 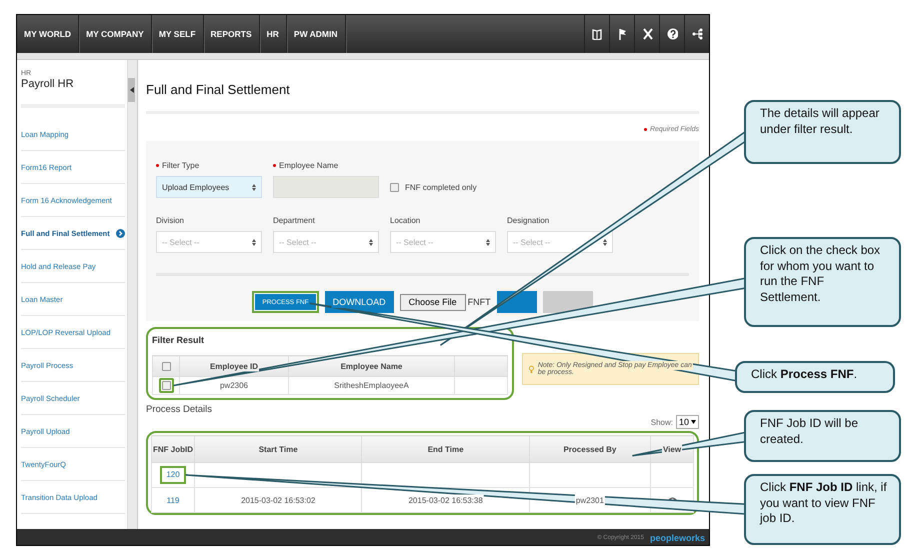 I want to click on book-icon, so click(x=597, y=34).